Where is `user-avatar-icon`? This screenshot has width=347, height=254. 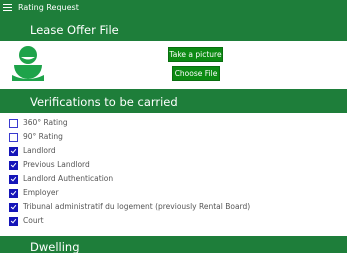 user-avatar-icon is located at coordinates (28, 63).